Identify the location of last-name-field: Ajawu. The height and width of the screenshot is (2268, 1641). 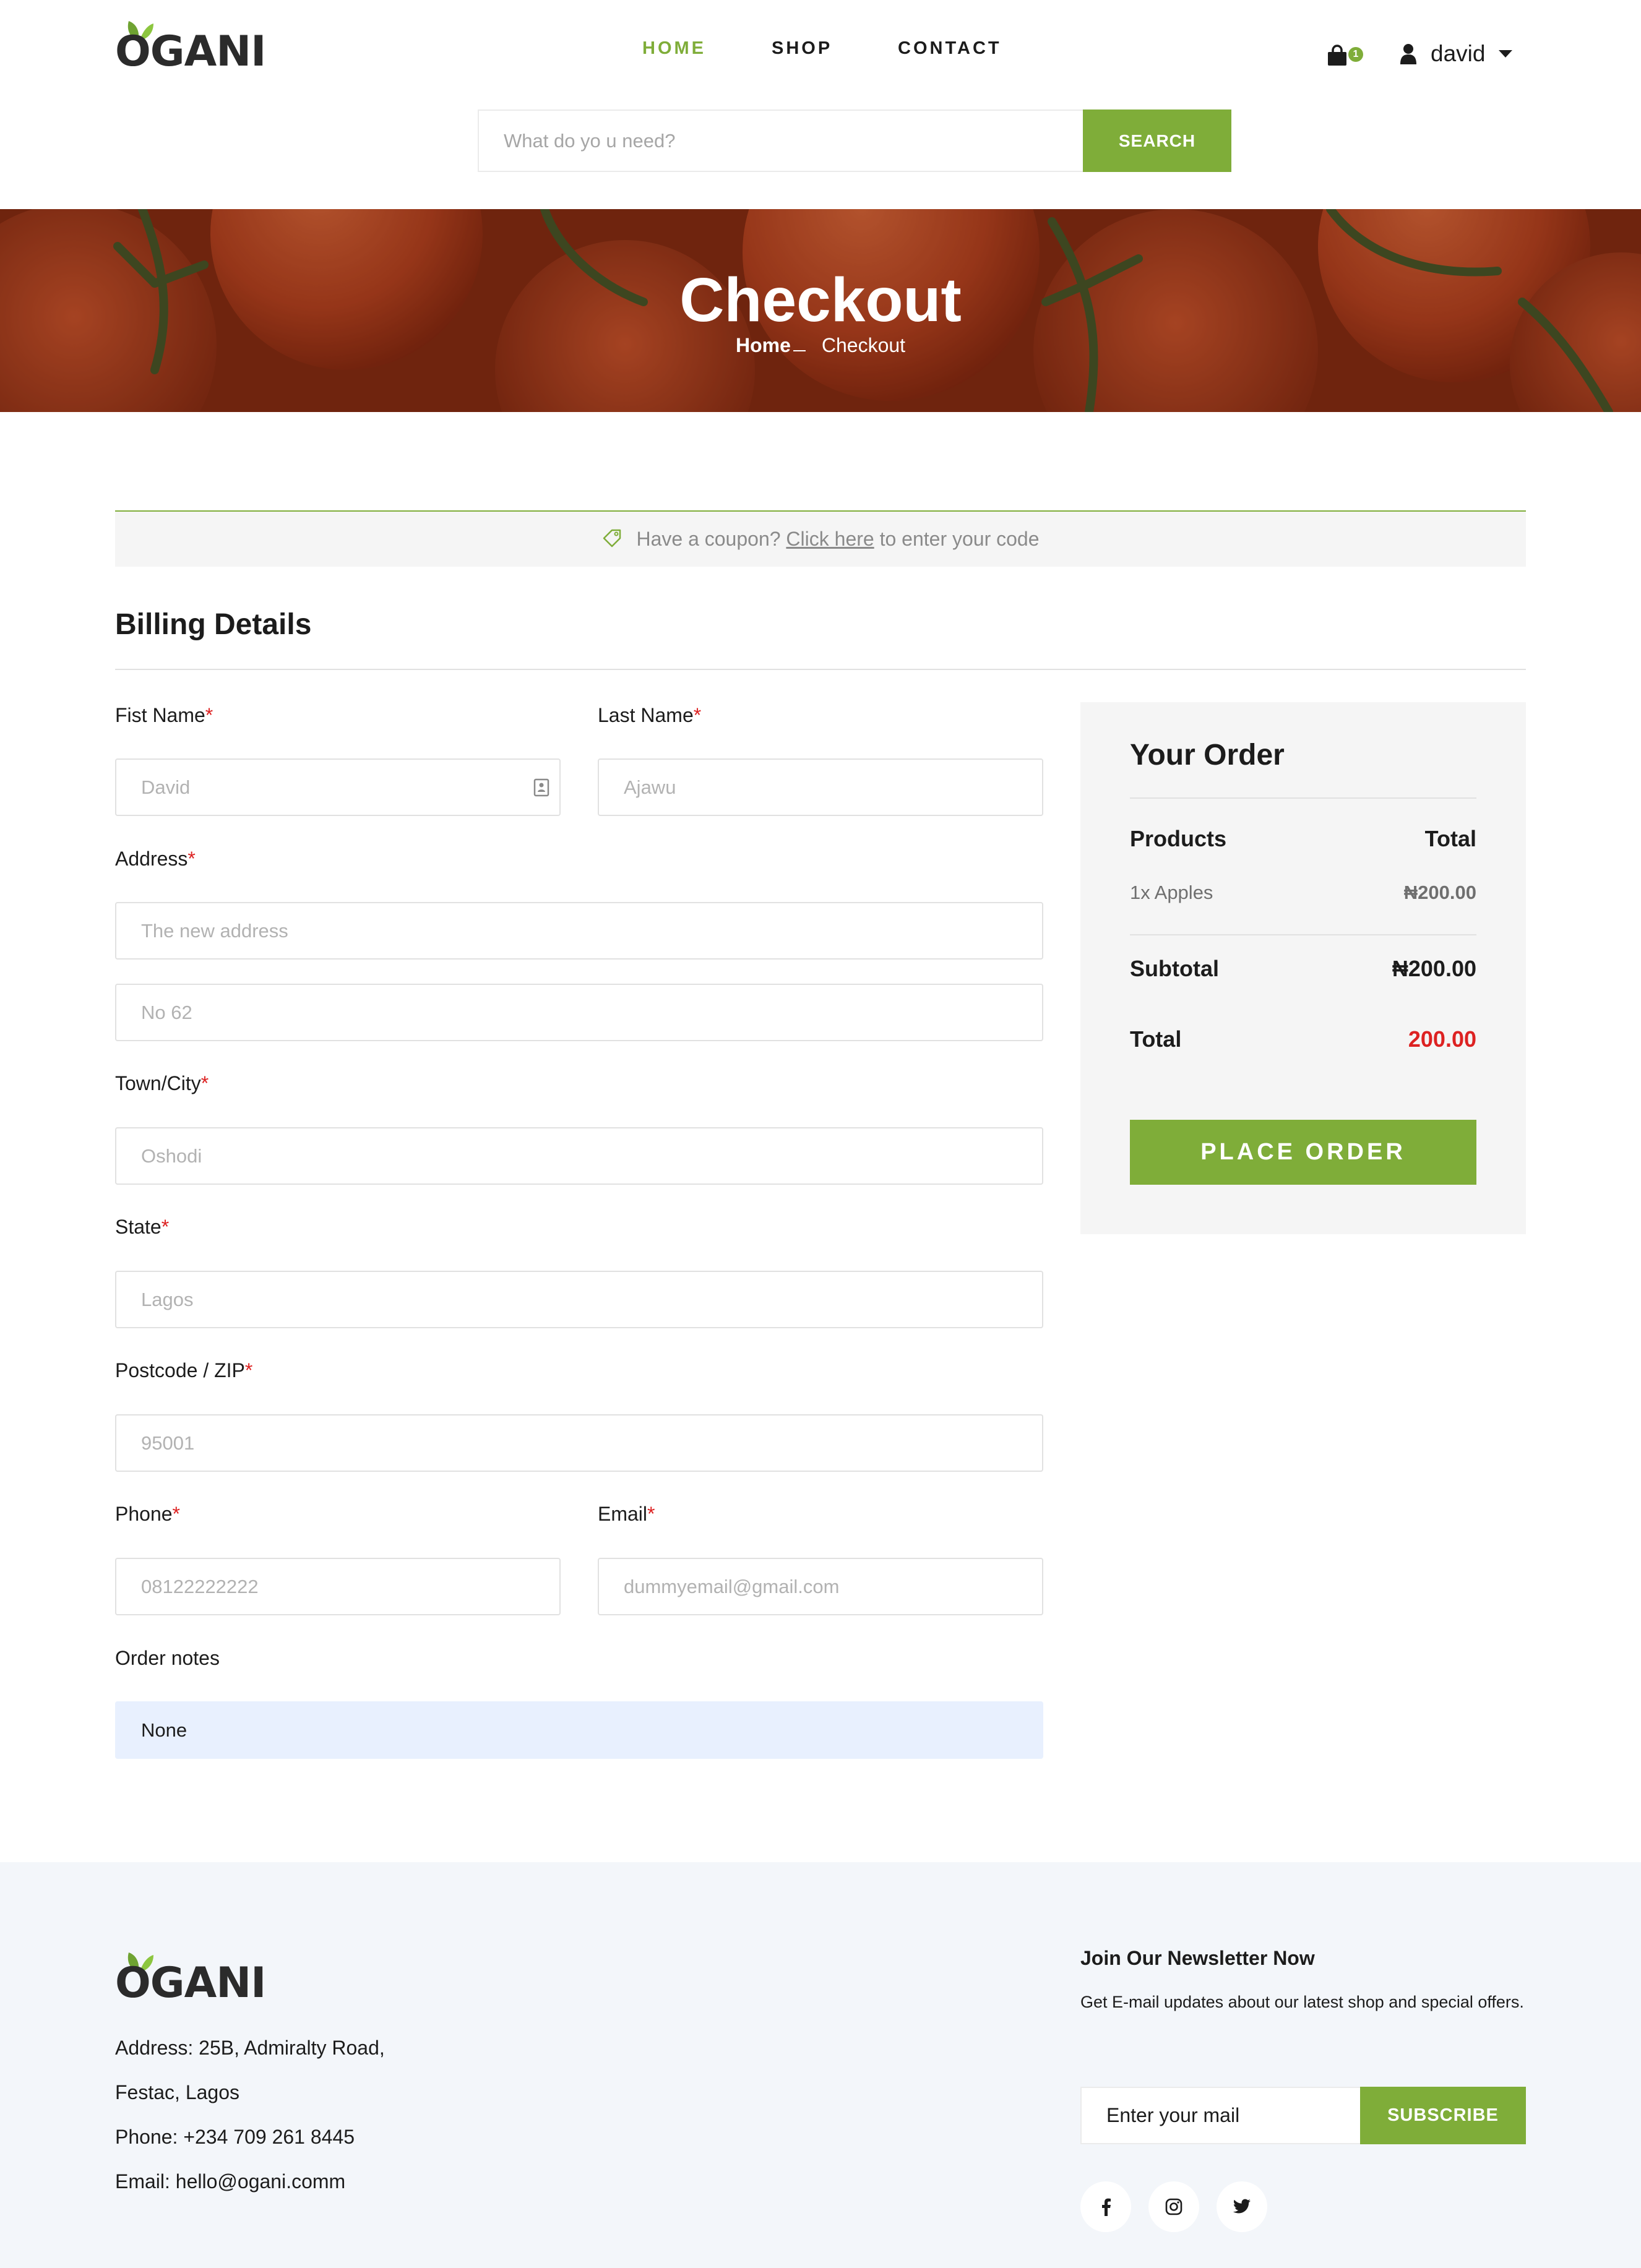
(820, 787).